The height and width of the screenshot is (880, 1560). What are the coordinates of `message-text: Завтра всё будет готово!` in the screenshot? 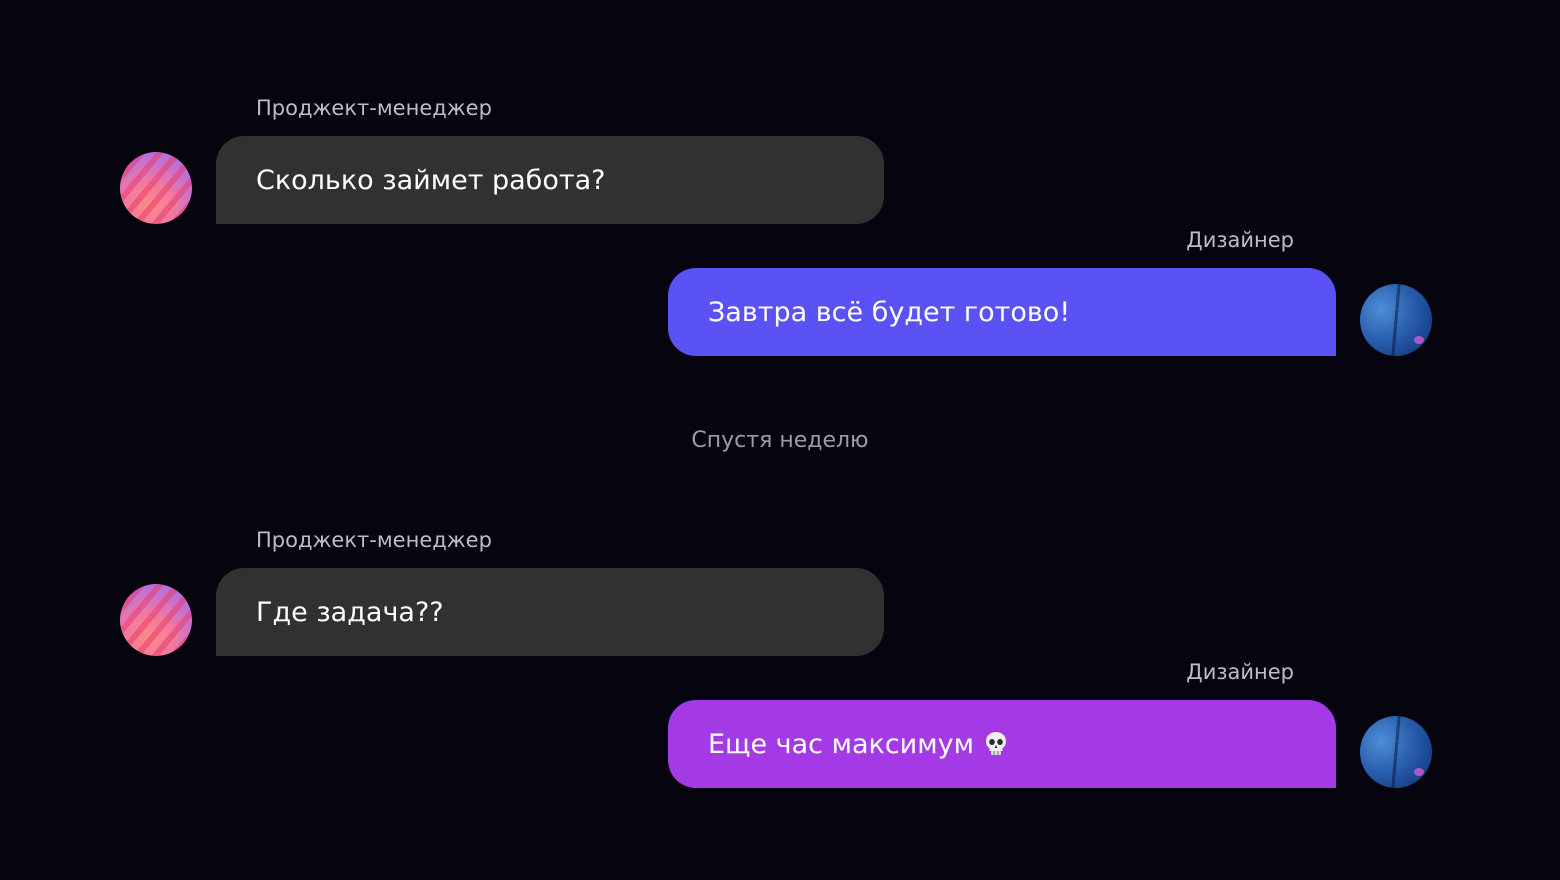 It's located at (889, 312).